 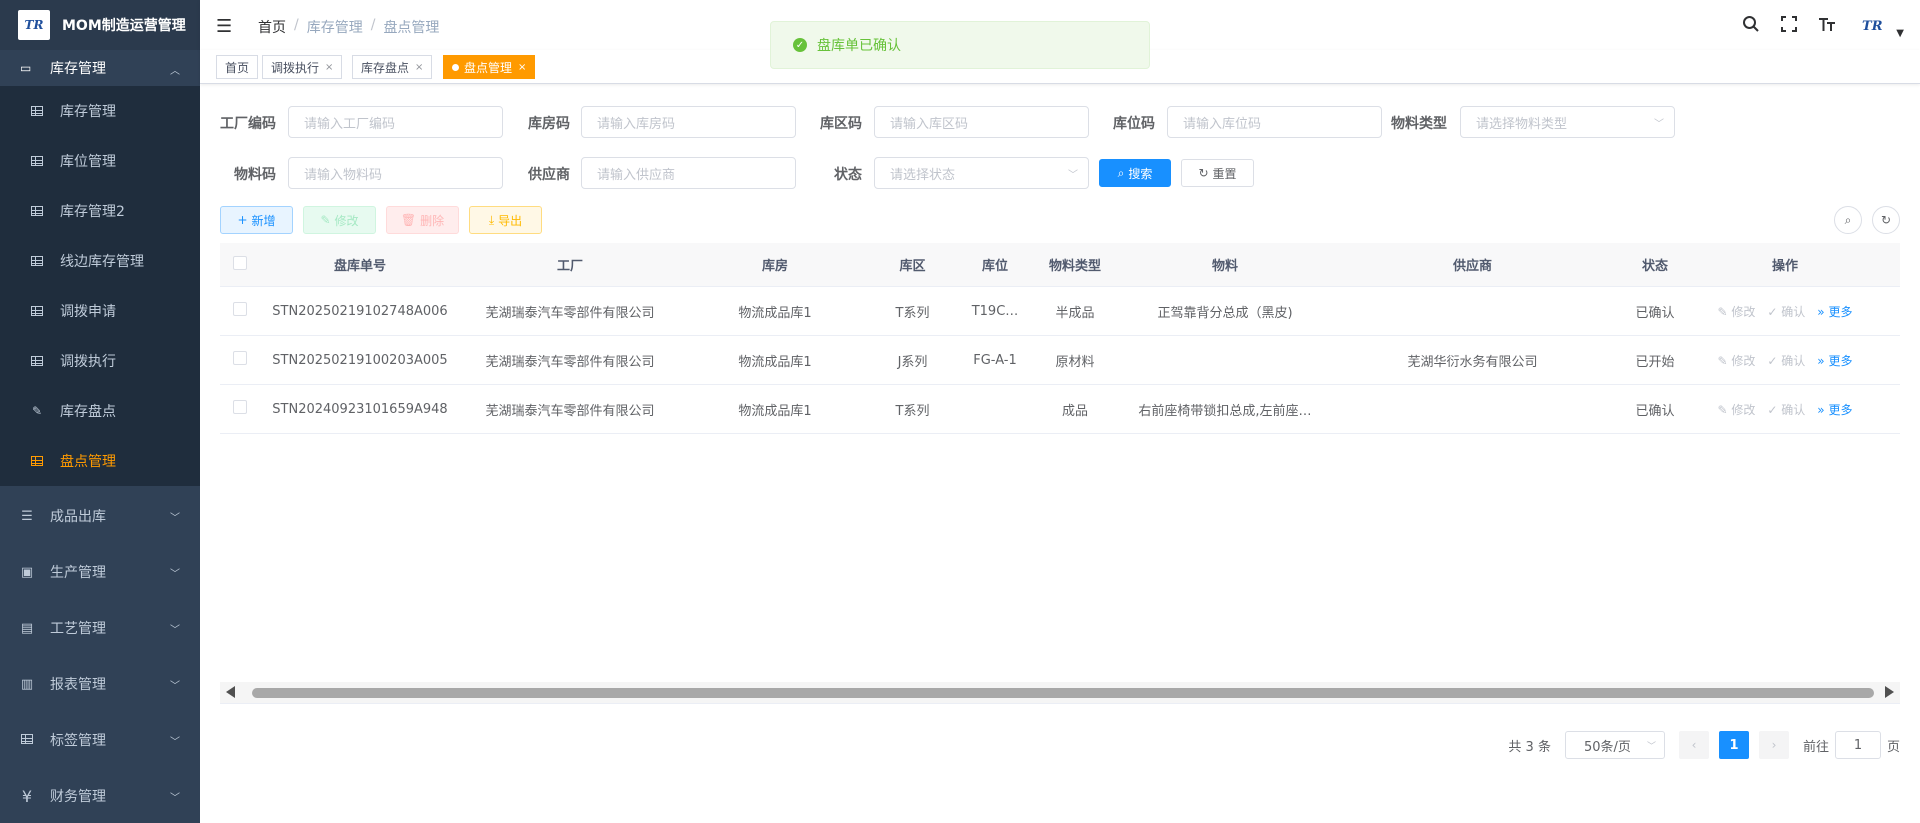 What do you see at coordinates (1900, 33) in the screenshot?
I see `caret-down-icon: ▼` at bounding box center [1900, 33].